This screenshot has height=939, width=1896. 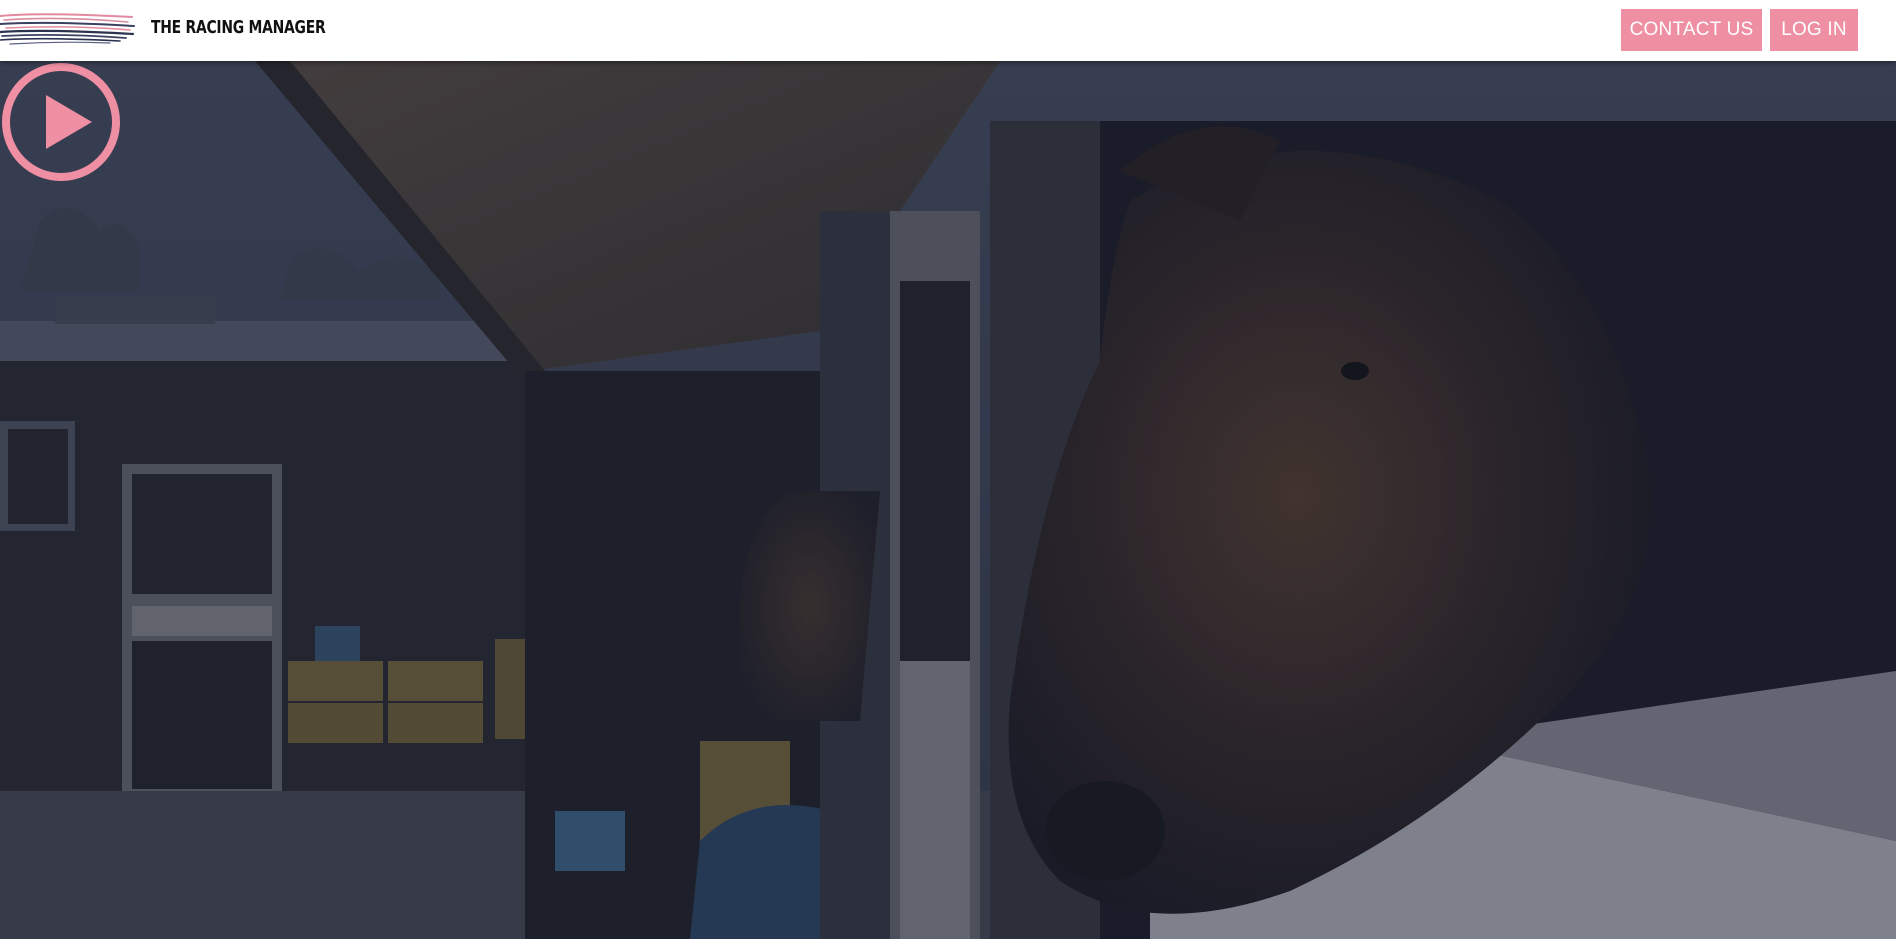 I want to click on log-in-button: LOG IN, so click(x=1814, y=30).